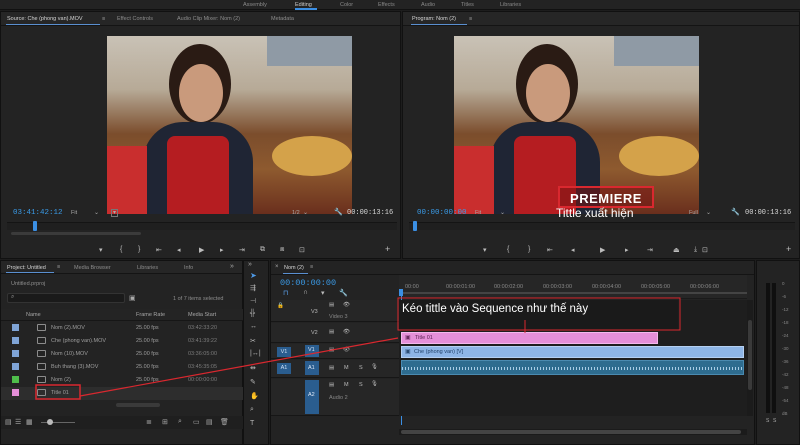  I want to click on drag-connector-line, so click(239, 367).